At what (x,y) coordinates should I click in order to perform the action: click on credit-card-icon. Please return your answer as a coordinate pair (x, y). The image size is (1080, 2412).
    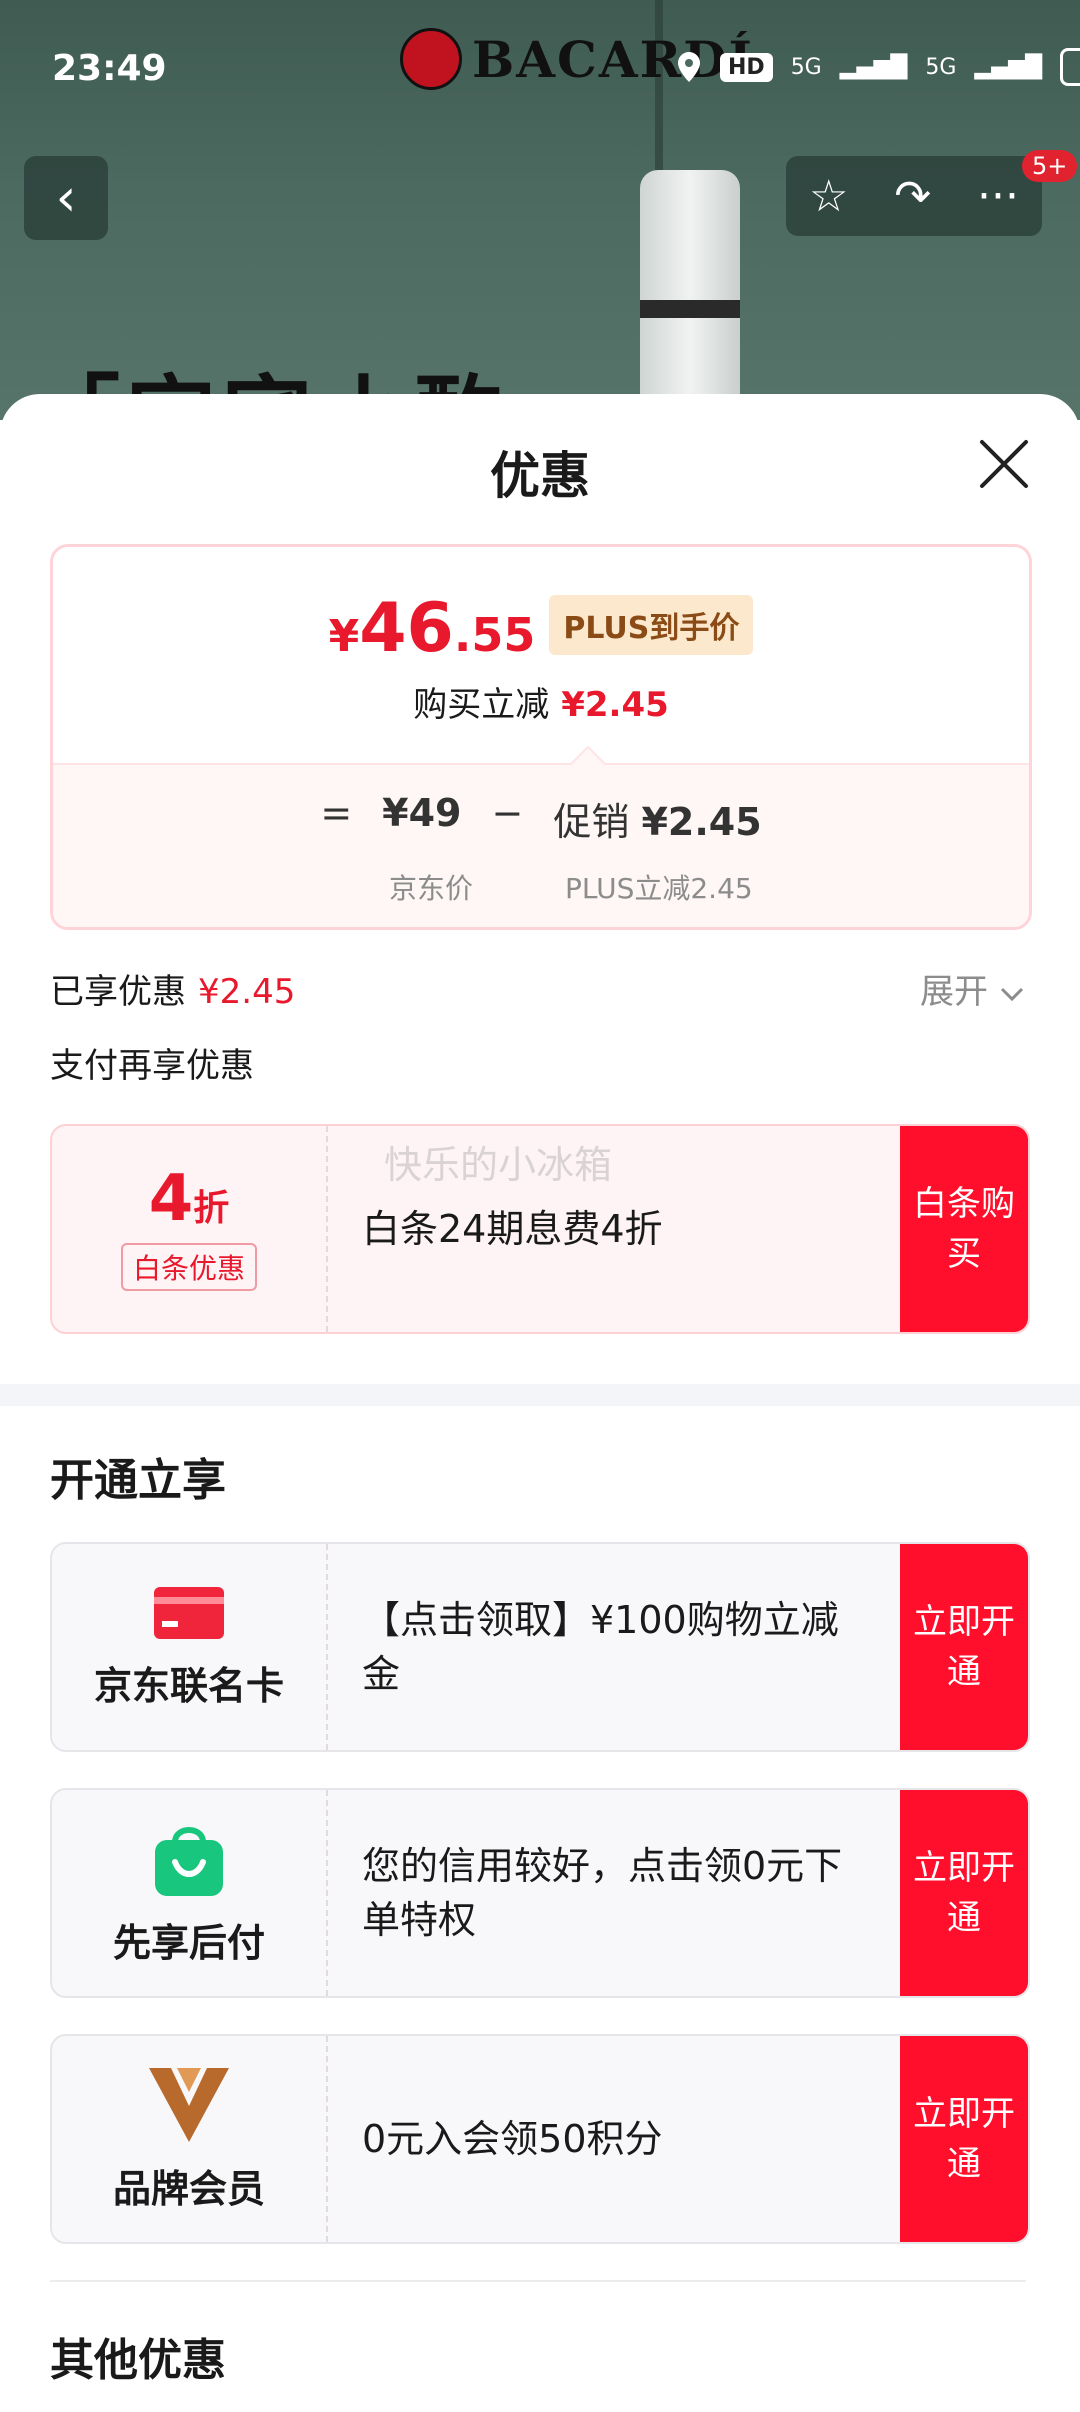
    Looking at the image, I should click on (189, 1612).